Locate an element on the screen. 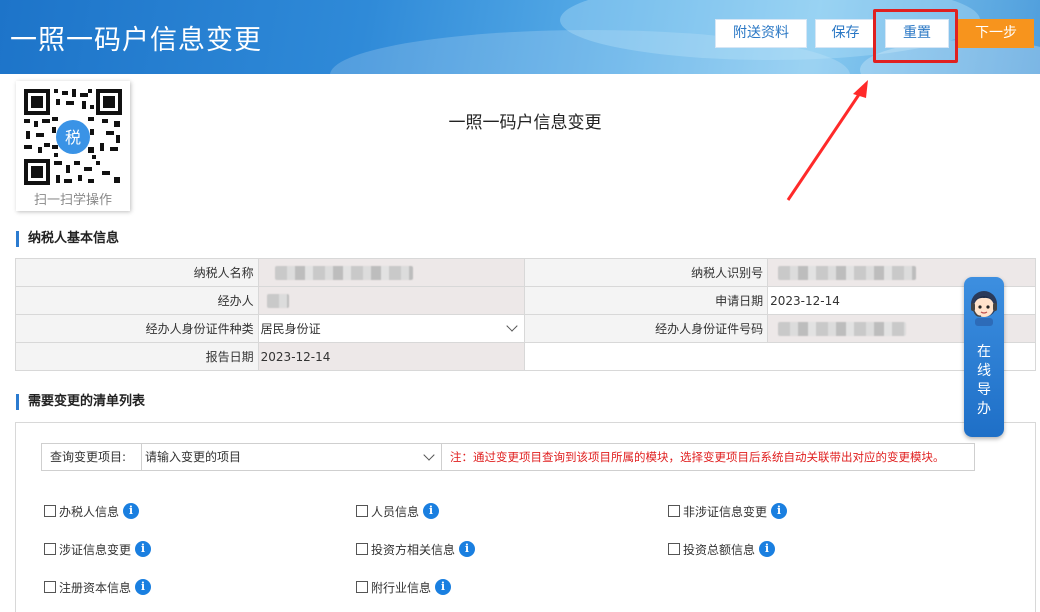 The width and height of the screenshot is (1040, 612). query-label: 查询变更项目: is located at coordinates (92, 457).